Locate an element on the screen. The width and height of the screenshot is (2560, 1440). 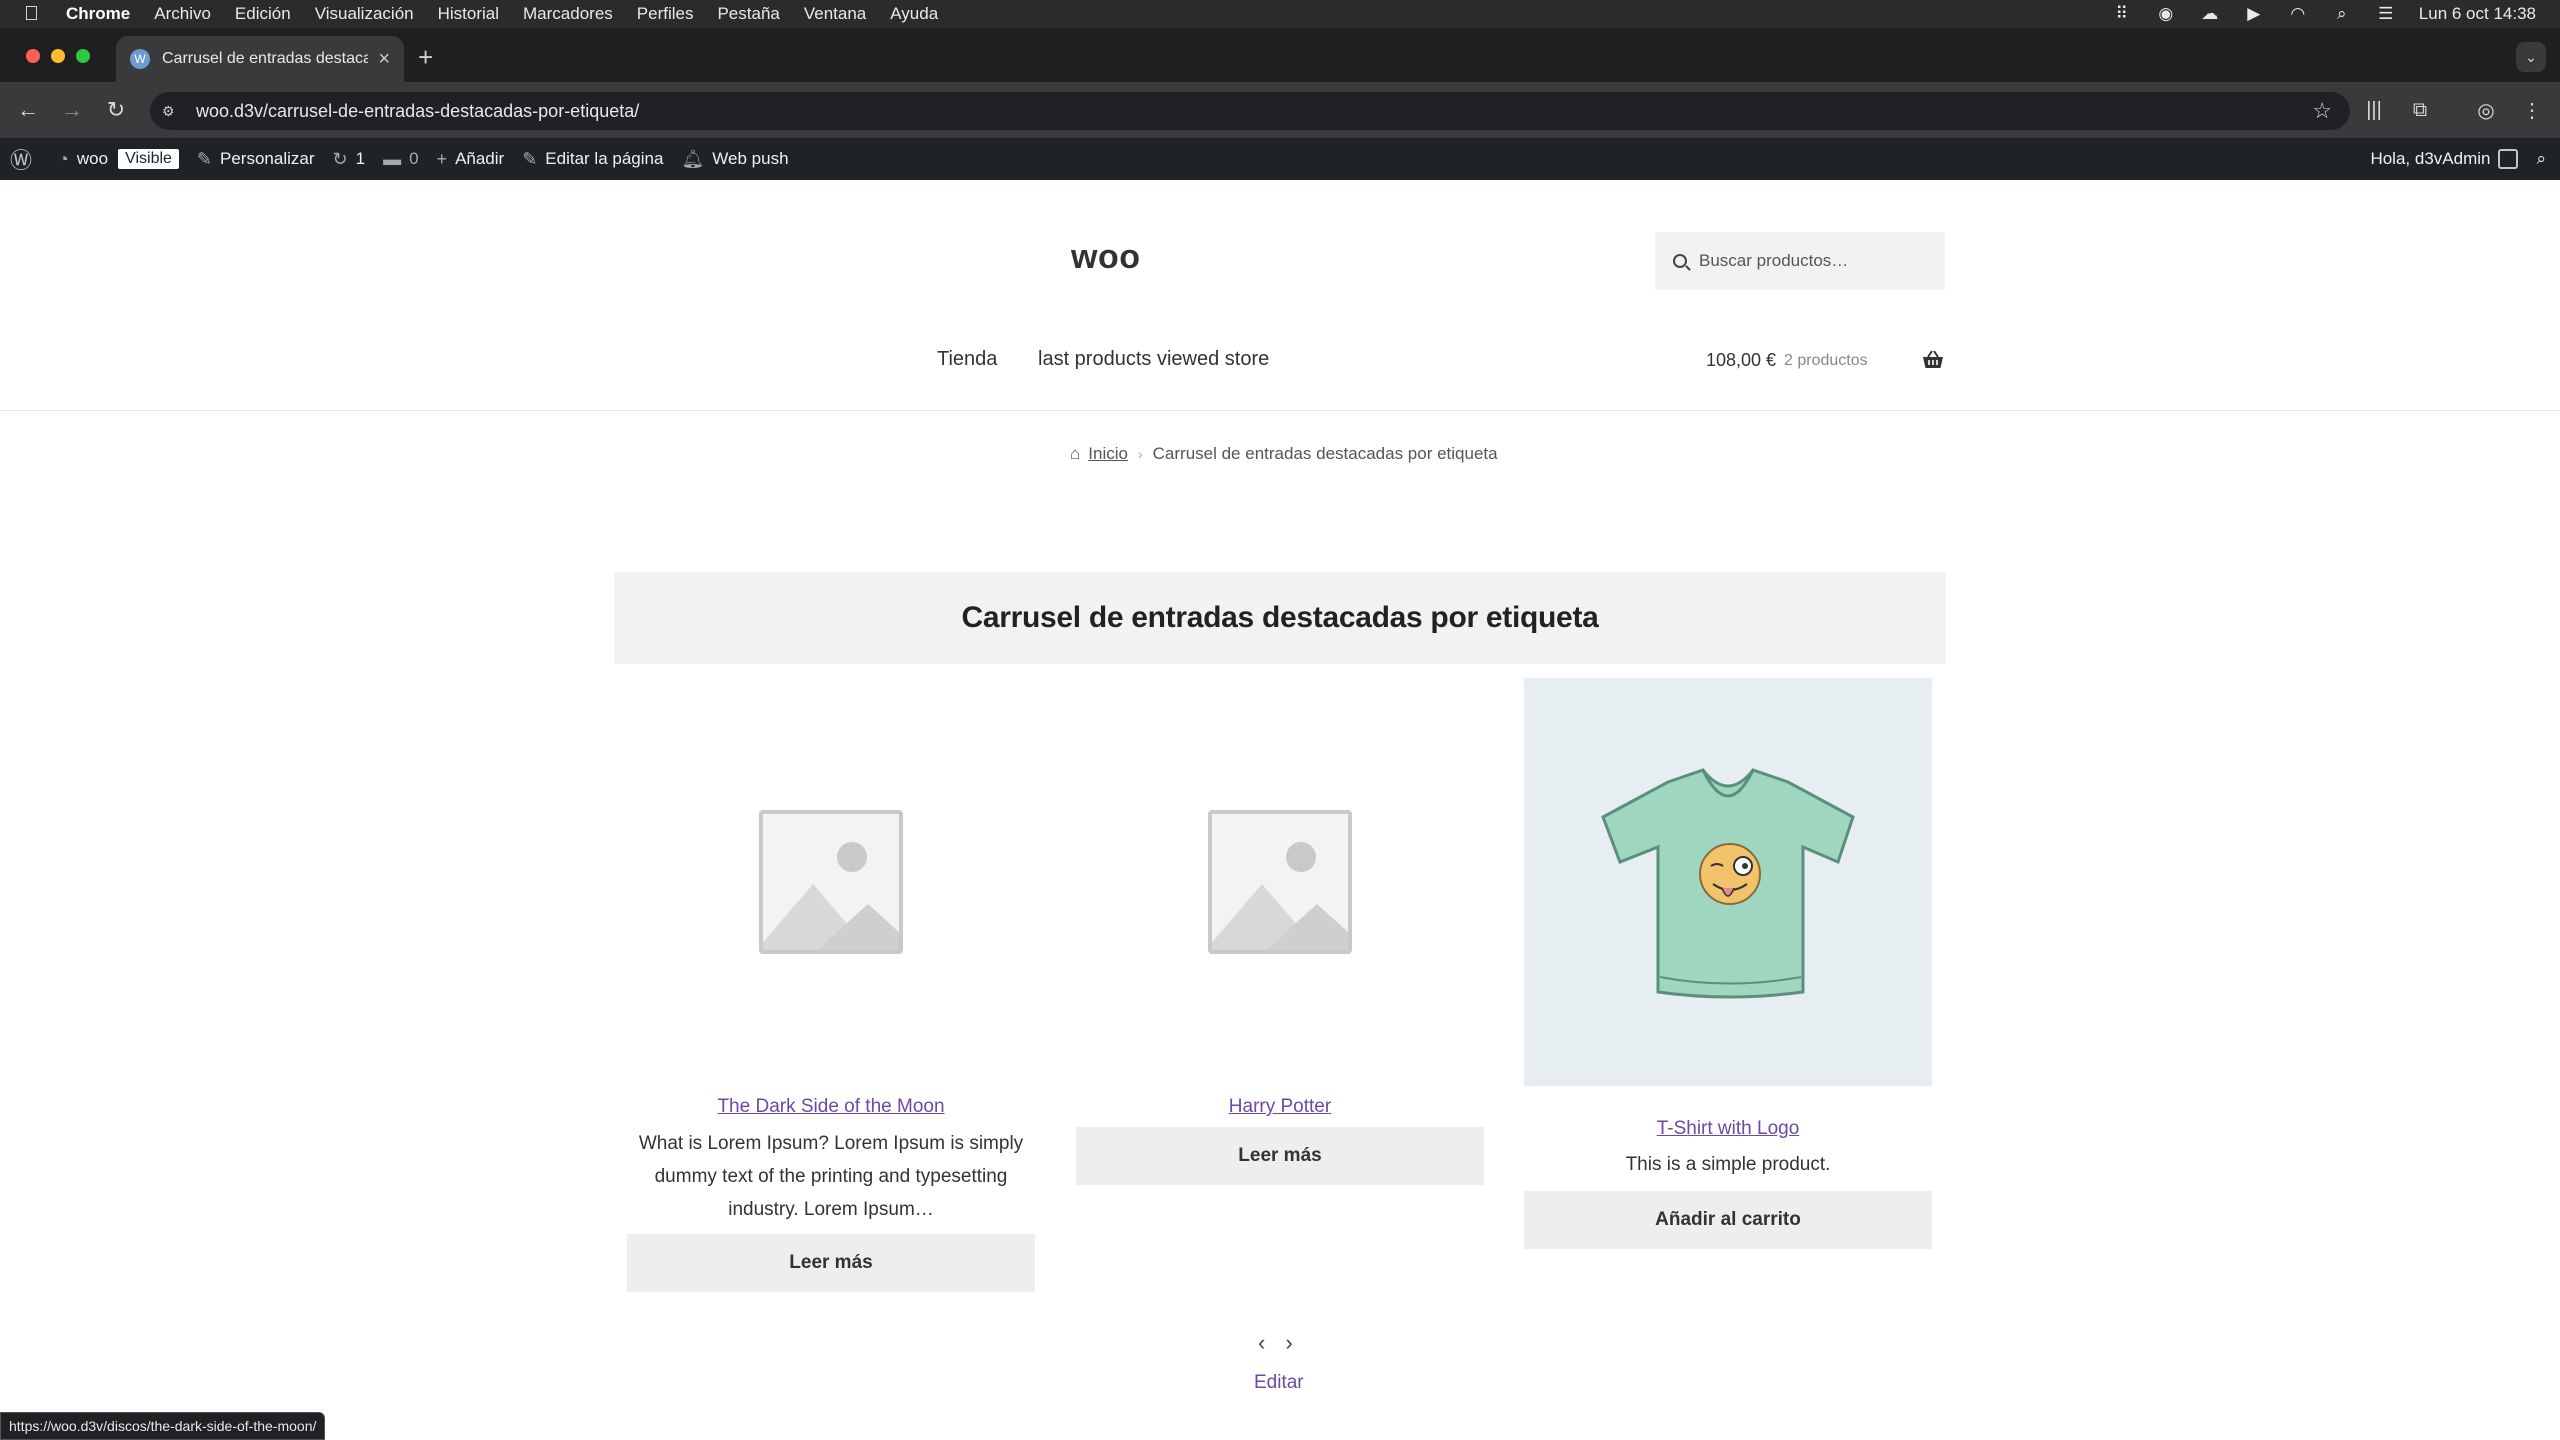
site-title: woo is located at coordinates (1105, 257).